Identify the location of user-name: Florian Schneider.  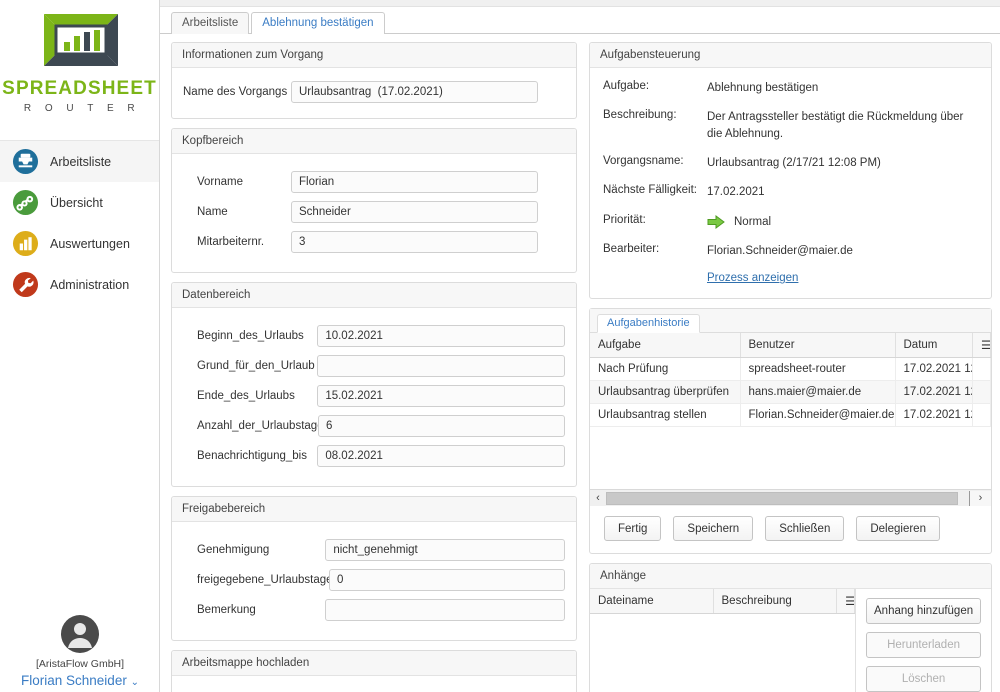
(74, 680).